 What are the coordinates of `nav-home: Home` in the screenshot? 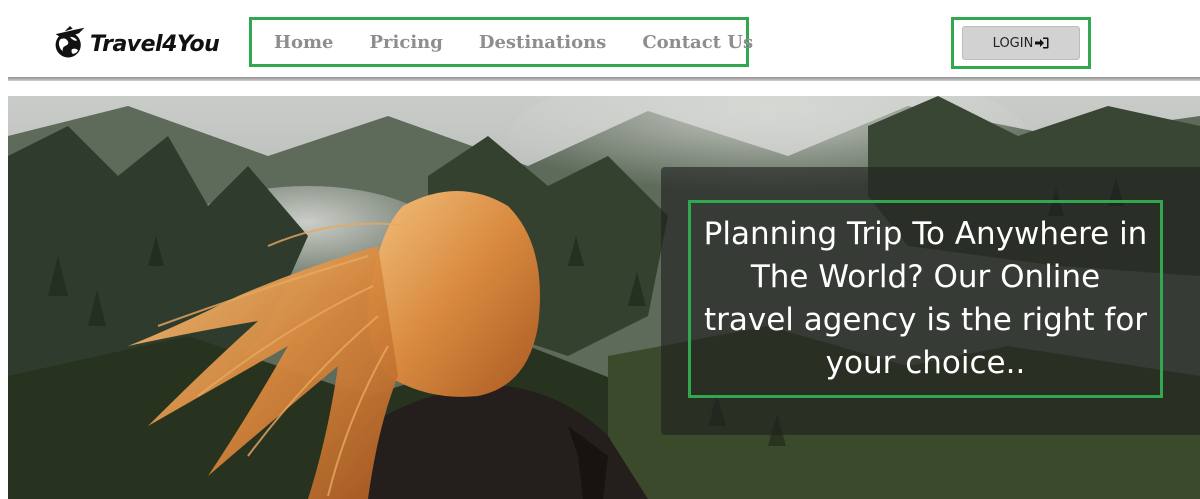 It's located at (304, 42).